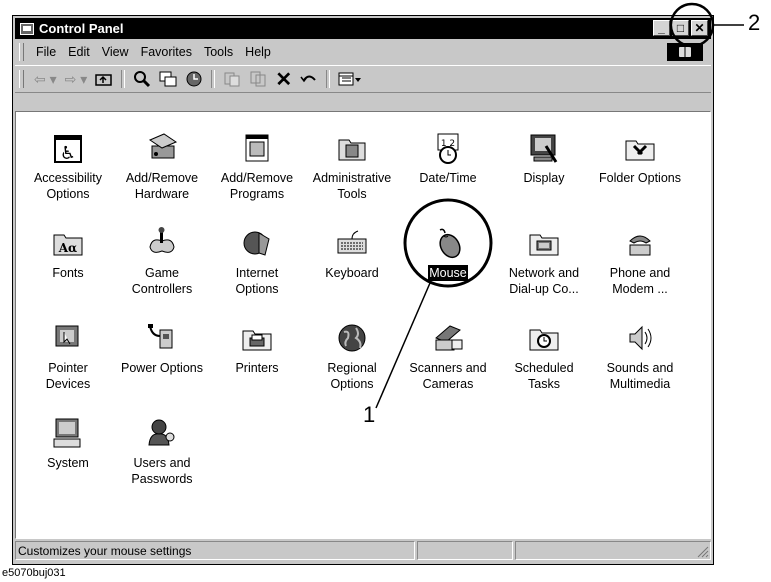  What do you see at coordinates (448, 243) in the screenshot?
I see `callout-1-circle` at bounding box center [448, 243].